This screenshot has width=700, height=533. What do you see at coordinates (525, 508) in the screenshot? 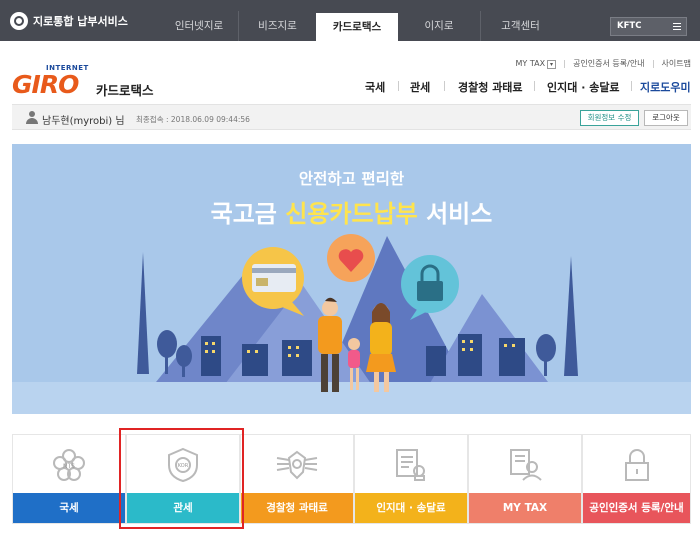
I see `service-label: MY TAX` at bounding box center [525, 508].